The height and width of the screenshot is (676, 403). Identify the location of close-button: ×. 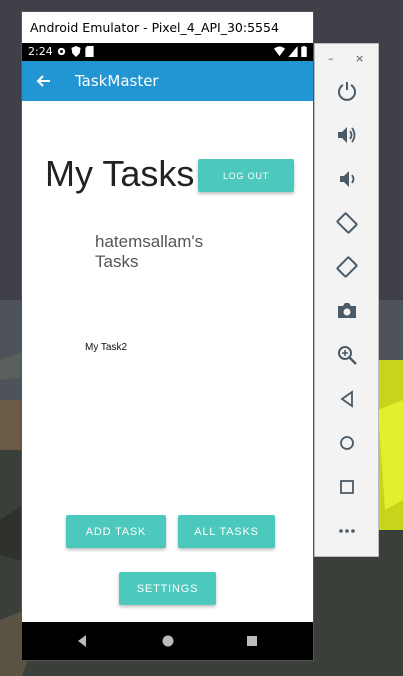
(359, 58).